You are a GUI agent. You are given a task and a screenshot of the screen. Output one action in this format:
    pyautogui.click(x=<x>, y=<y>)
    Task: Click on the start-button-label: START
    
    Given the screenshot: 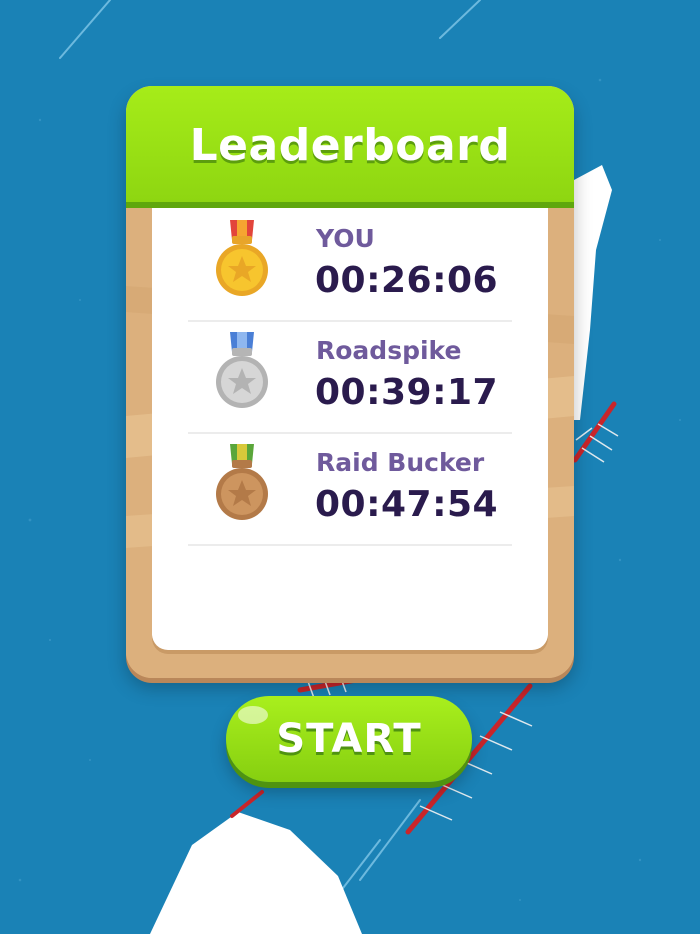 What is the action you would take?
    pyautogui.click(x=349, y=739)
    